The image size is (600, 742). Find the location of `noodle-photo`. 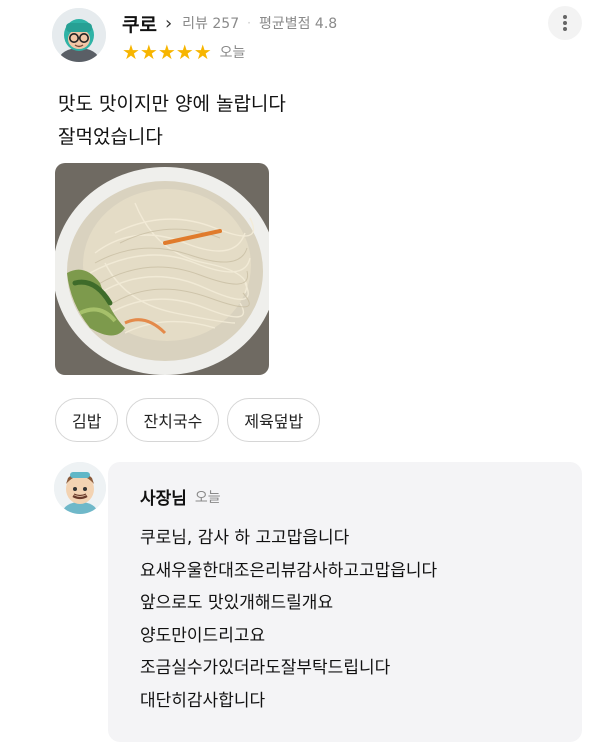

noodle-photo is located at coordinates (162, 269).